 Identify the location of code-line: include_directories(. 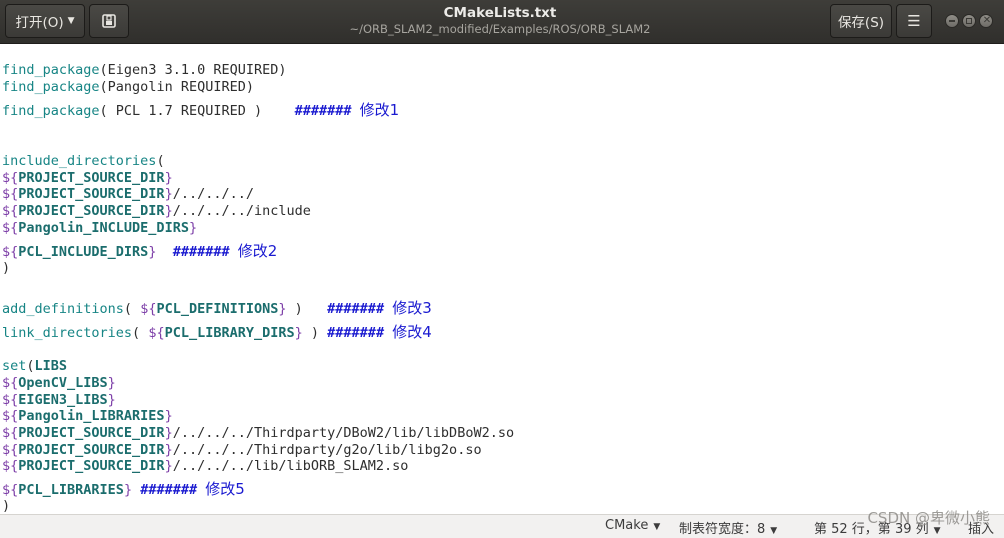
(83, 161).